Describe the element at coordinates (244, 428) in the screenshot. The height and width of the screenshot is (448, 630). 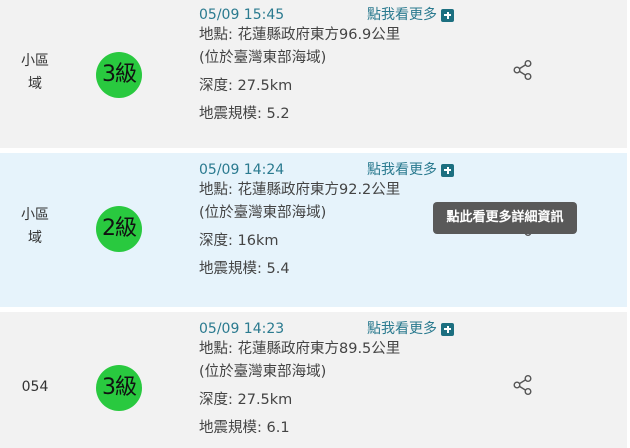
I see `event-magnitude: 地震規模: 6.1` at that location.